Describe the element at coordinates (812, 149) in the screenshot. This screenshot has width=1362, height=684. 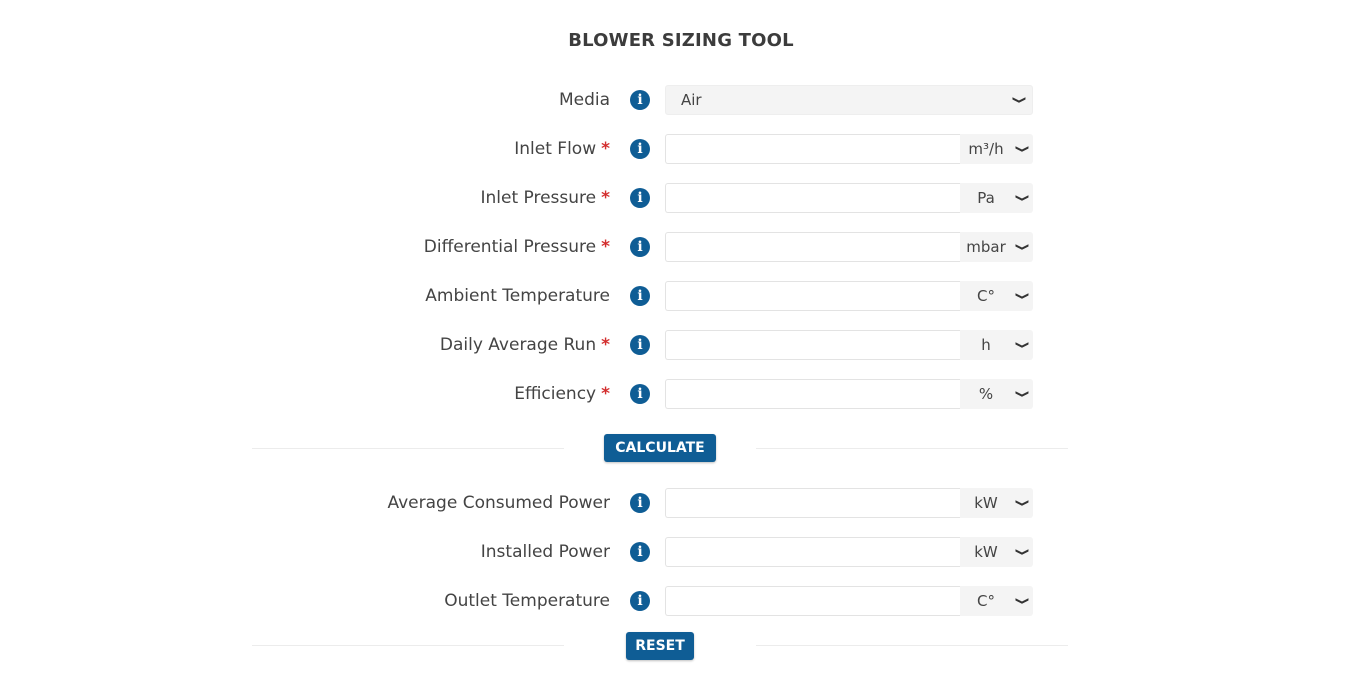
I see `inlet-flow-input` at that location.